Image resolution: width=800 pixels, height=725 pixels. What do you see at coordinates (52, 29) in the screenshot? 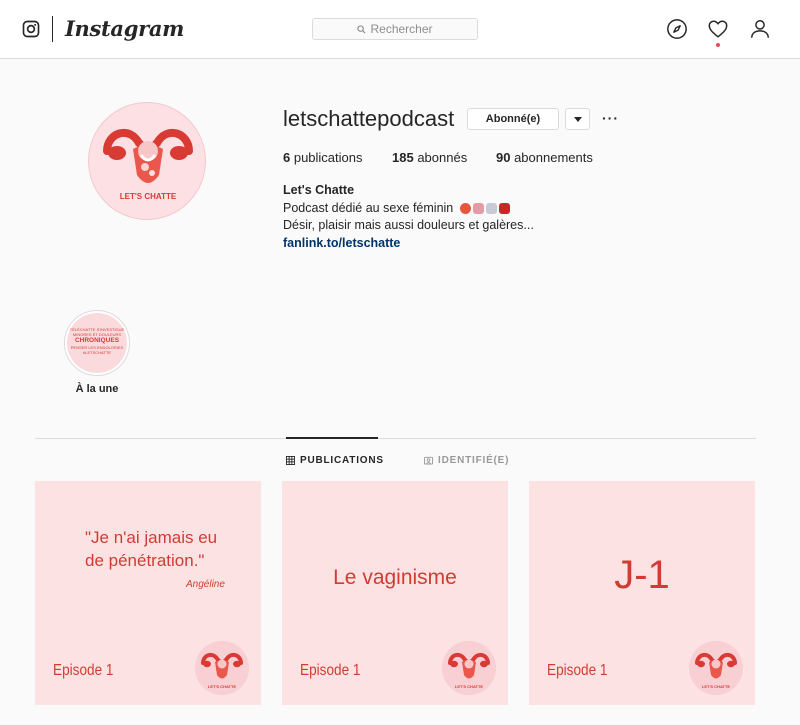
I see `header-divider` at bounding box center [52, 29].